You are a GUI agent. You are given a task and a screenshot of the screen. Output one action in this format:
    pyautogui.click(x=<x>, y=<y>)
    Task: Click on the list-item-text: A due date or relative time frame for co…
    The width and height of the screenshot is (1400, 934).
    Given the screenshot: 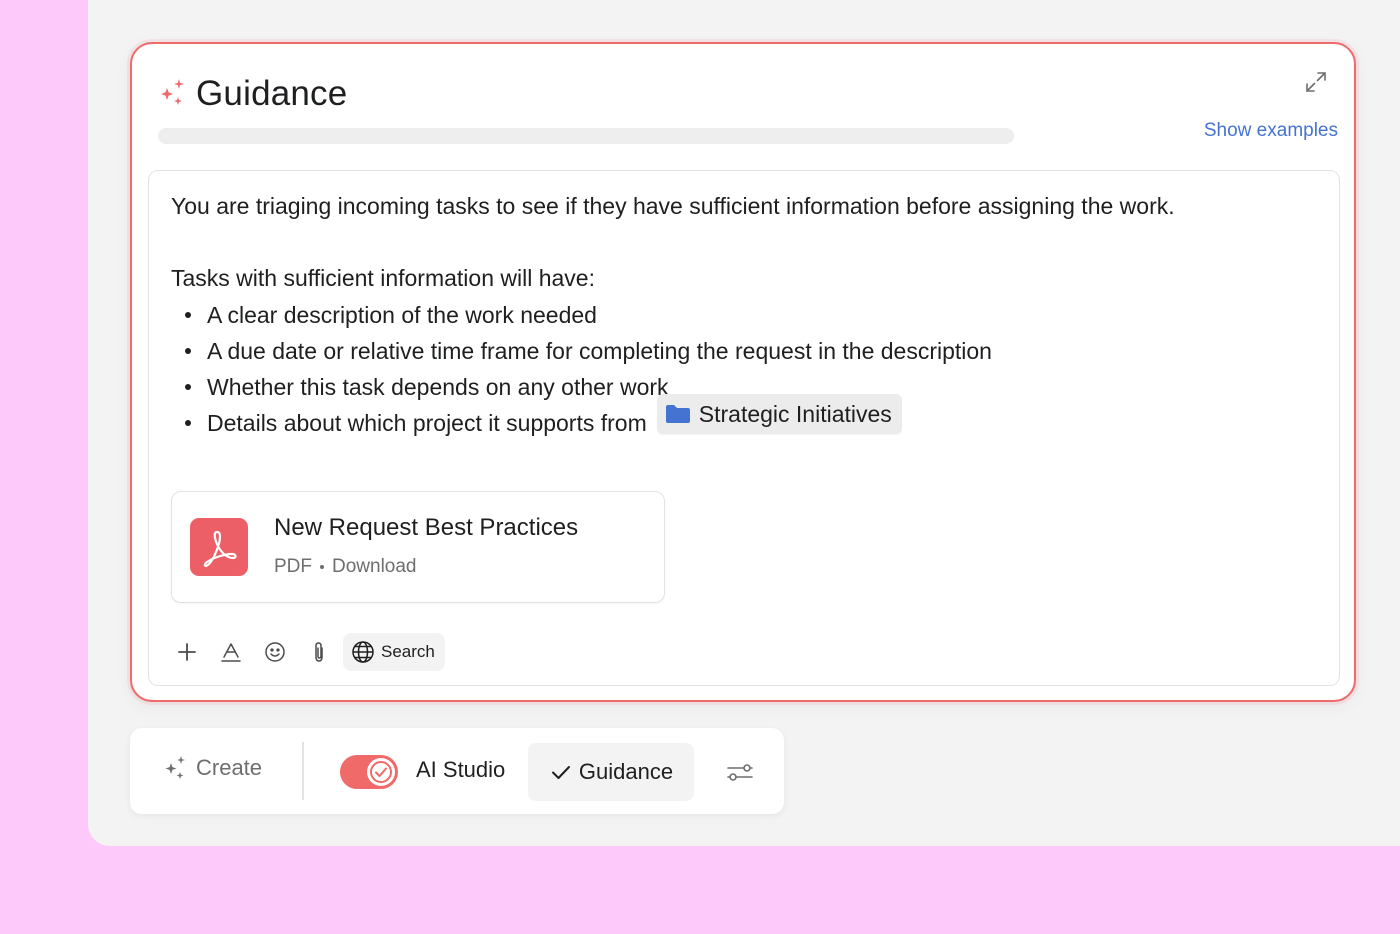 What is the action you would take?
    pyautogui.click(x=599, y=351)
    